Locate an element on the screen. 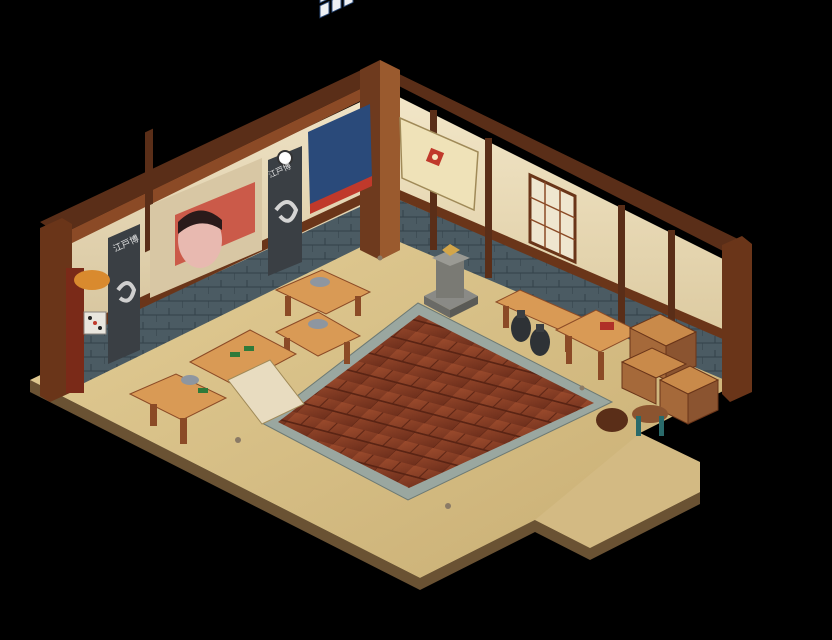 Image resolution: width=832 pixels, height=640 pixels. mahjong-tile-icon is located at coordinates (235, 354).